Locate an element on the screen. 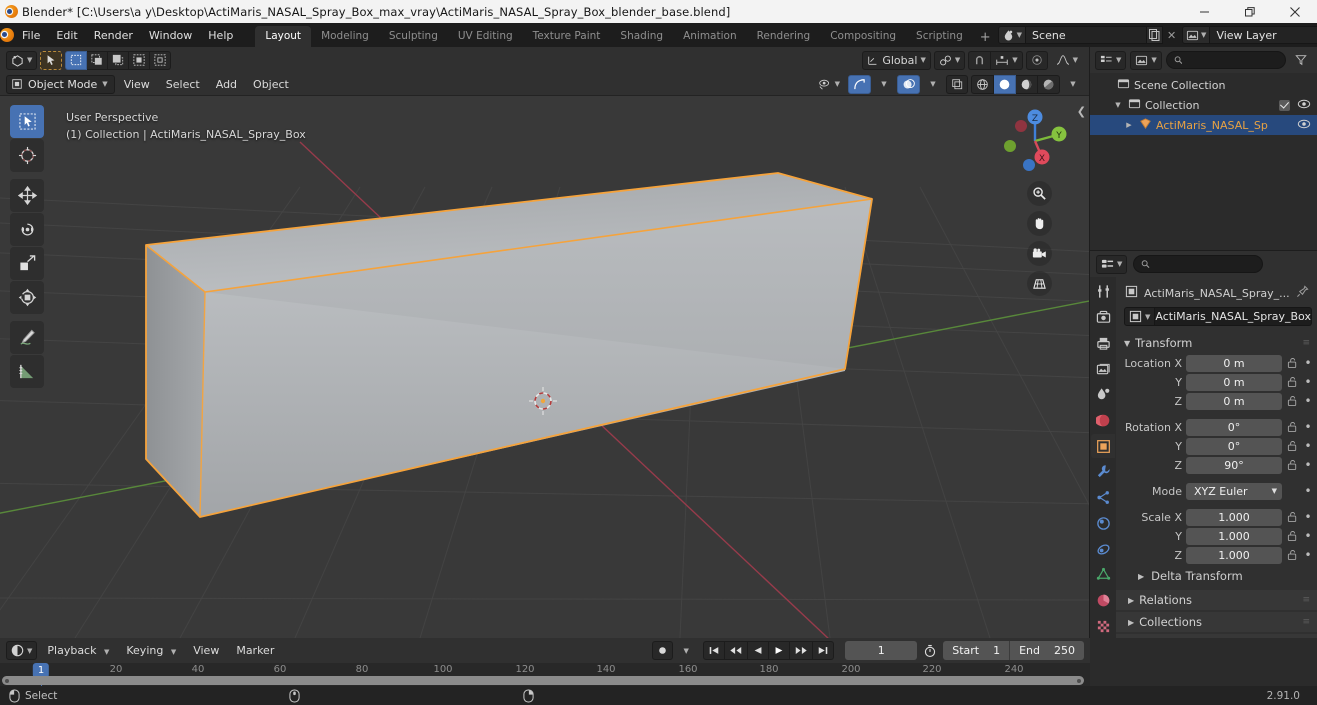 The height and width of the screenshot is (705, 1317). viewport-menu-view: View is located at coordinates (137, 84).